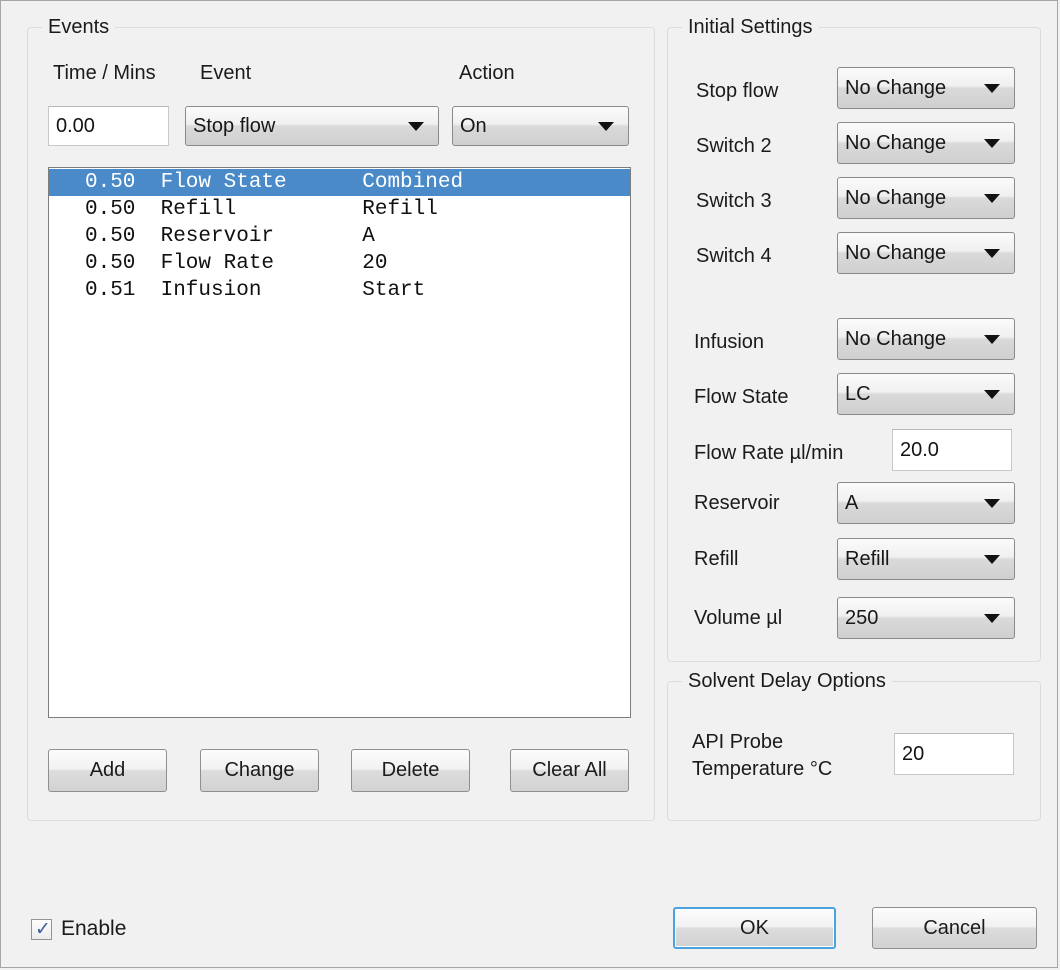 This screenshot has width=1060, height=970. I want to click on refill-combo-value: Refill, so click(867, 558).